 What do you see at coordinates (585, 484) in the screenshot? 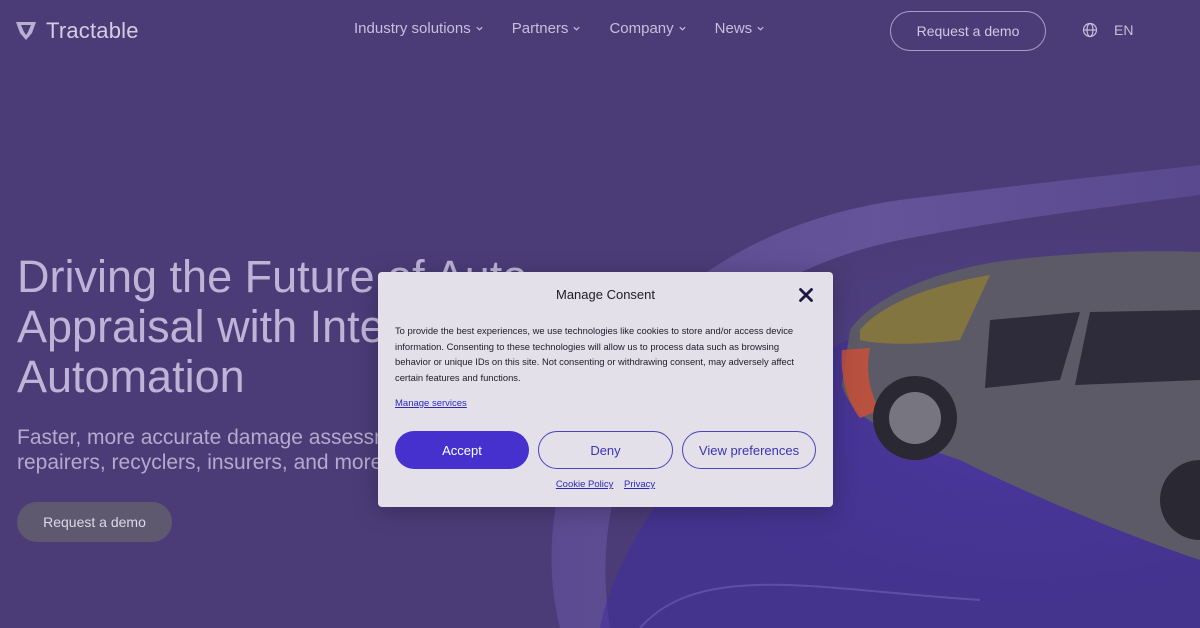
I see `cookie-policy-link: Cookie Policy` at bounding box center [585, 484].